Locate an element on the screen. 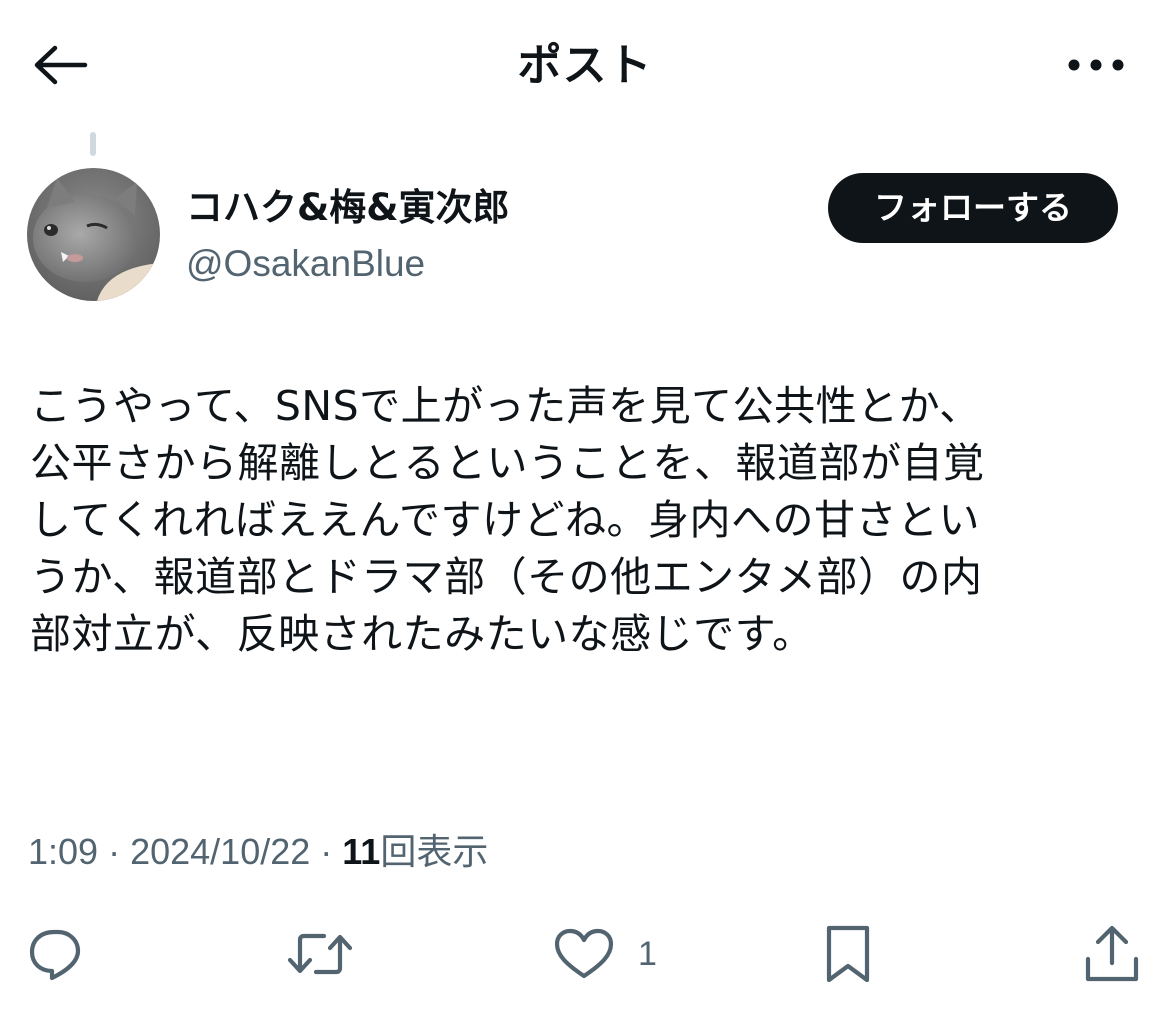 Image resolution: width=1170 pixels, height=1017 pixels. author-handle: @OsakanBlue is located at coordinates (305, 264).